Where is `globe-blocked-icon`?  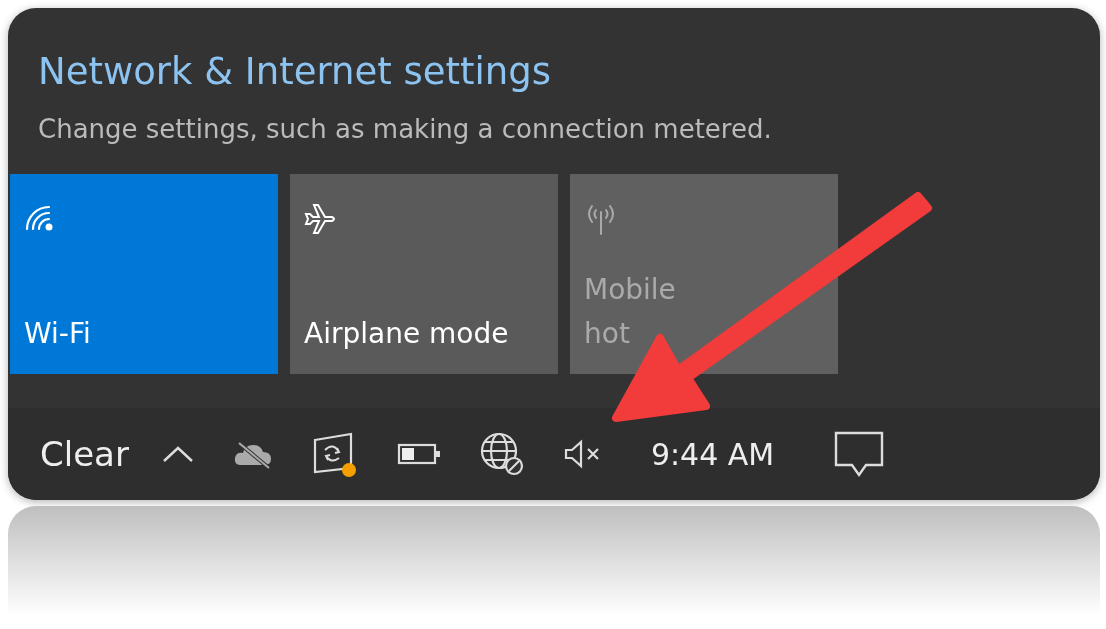
globe-blocked-icon is located at coordinates (501, 454).